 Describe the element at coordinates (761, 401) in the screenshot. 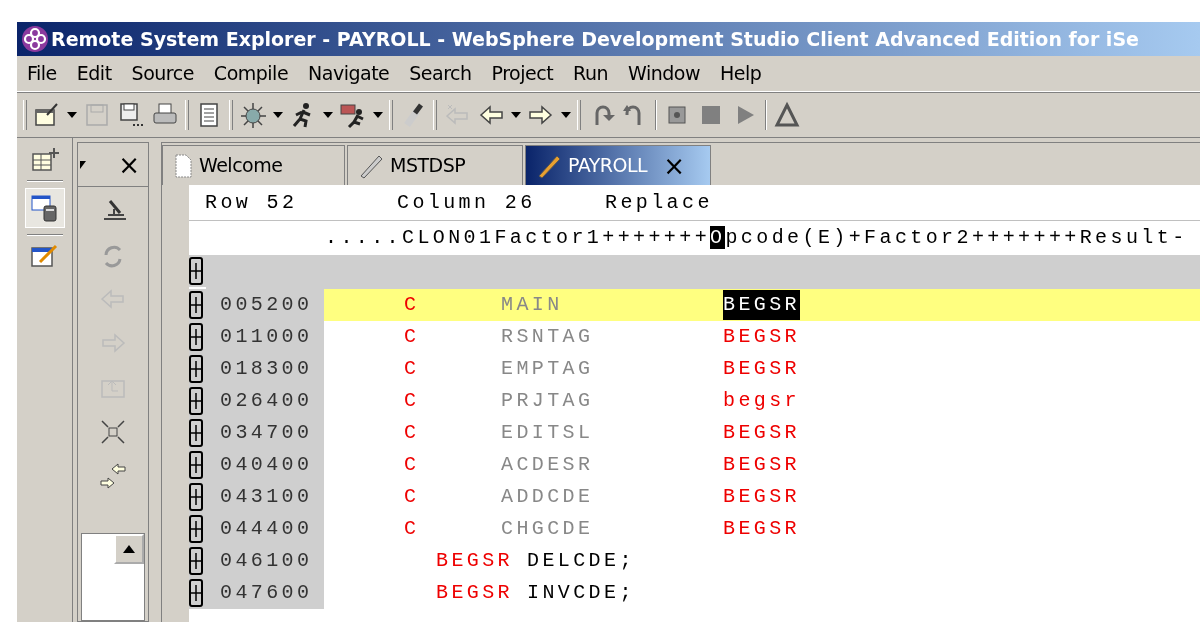

I see `opcode-field: begsr` at that location.